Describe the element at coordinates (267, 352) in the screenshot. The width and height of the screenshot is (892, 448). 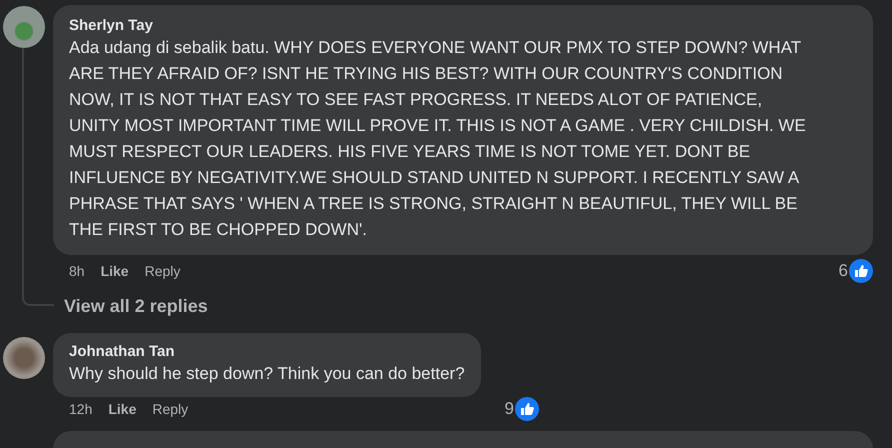
I see `author-name: Johnathan Tan` at that location.